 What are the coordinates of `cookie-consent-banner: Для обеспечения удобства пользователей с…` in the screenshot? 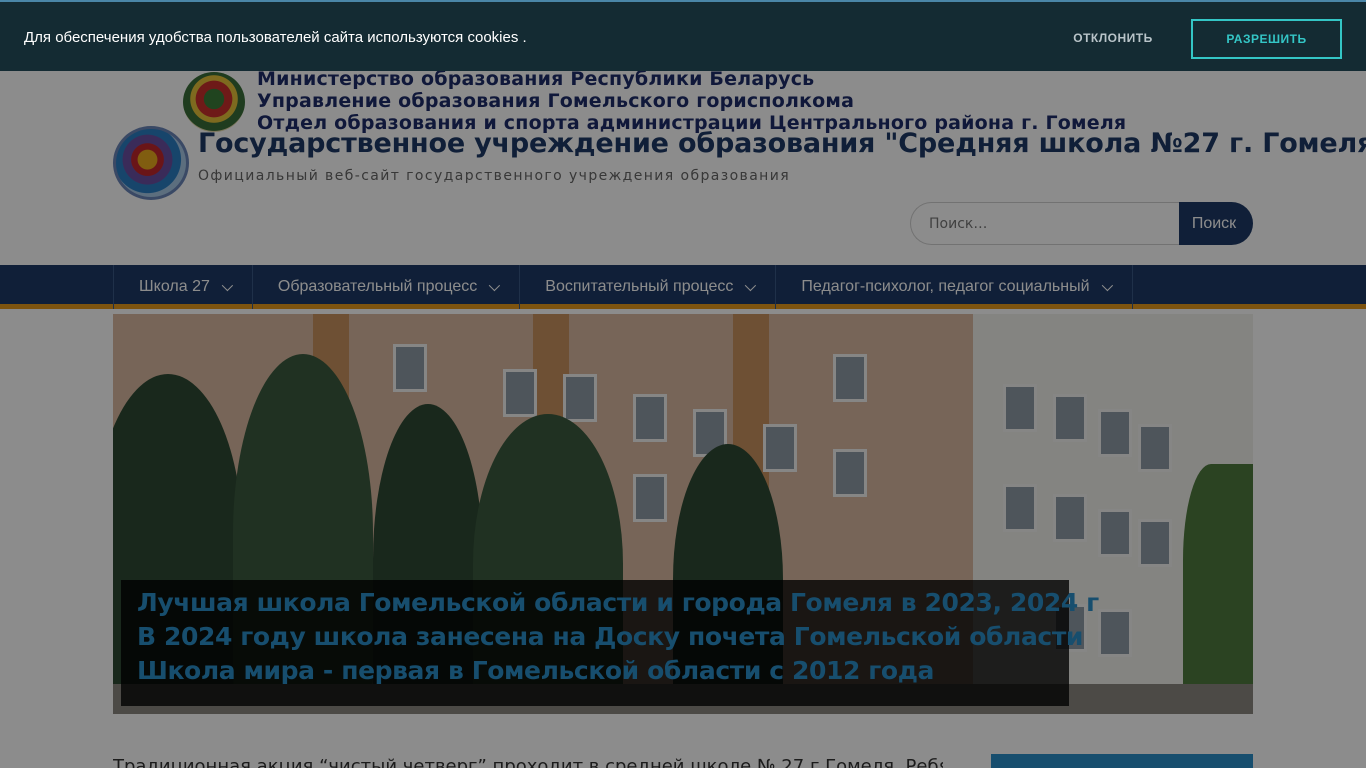 It's located at (683, 35).